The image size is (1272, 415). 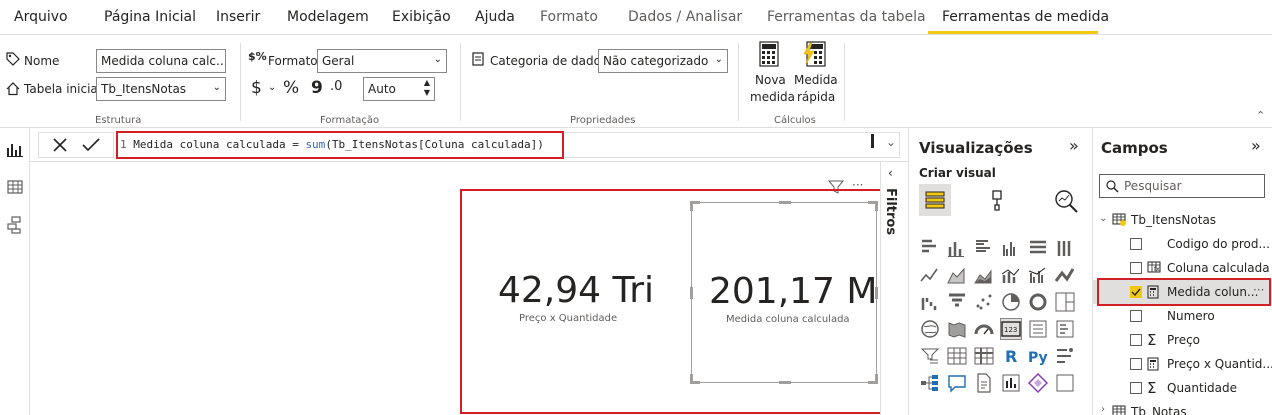 What do you see at coordinates (421, 17) in the screenshot?
I see `menu-exibicao: Exibição` at bounding box center [421, 17].